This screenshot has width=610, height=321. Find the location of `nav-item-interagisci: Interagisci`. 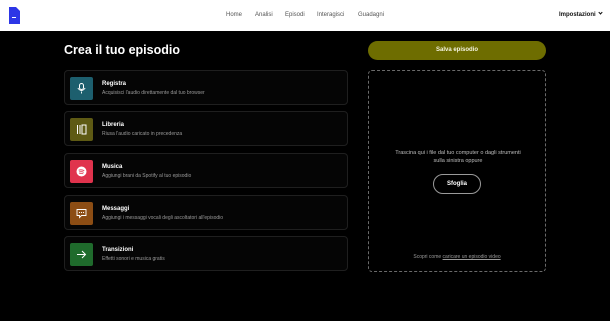

nav-item-interagisci: Interagisci is located at coordinates (330, 15).